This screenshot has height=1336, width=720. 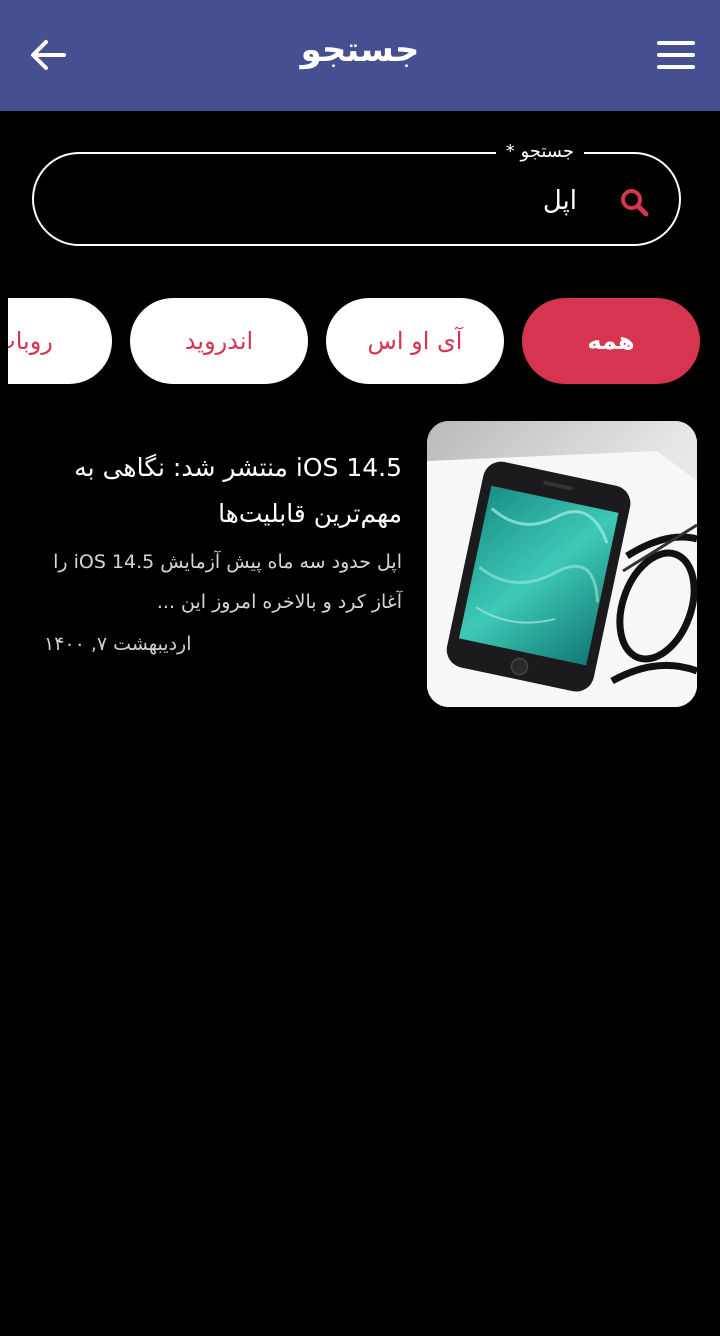 I want to click on page-title: جستجو, so click(x=360, y=50).